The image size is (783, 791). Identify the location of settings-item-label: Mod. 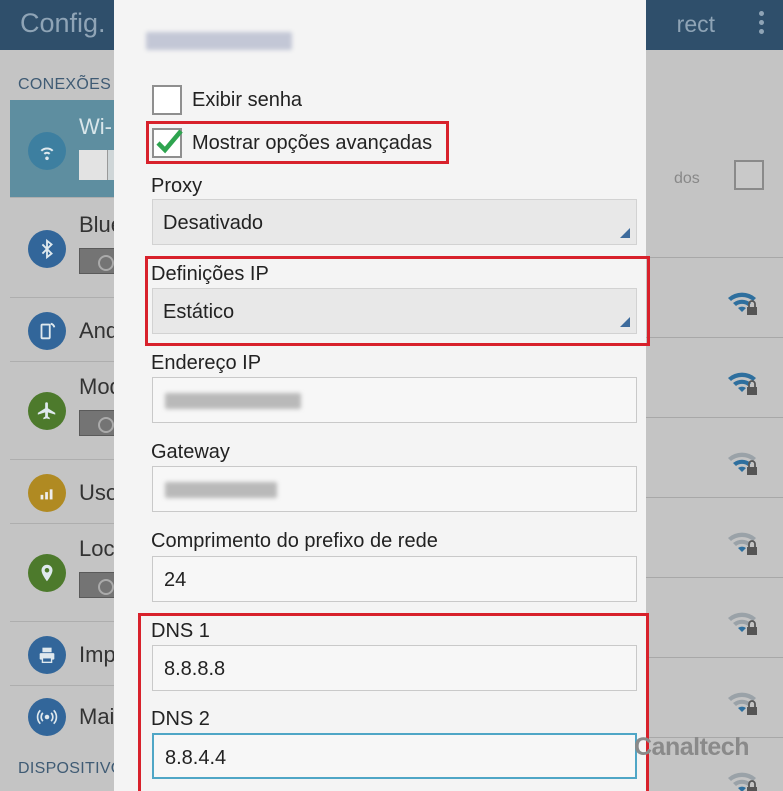
(99, 386).